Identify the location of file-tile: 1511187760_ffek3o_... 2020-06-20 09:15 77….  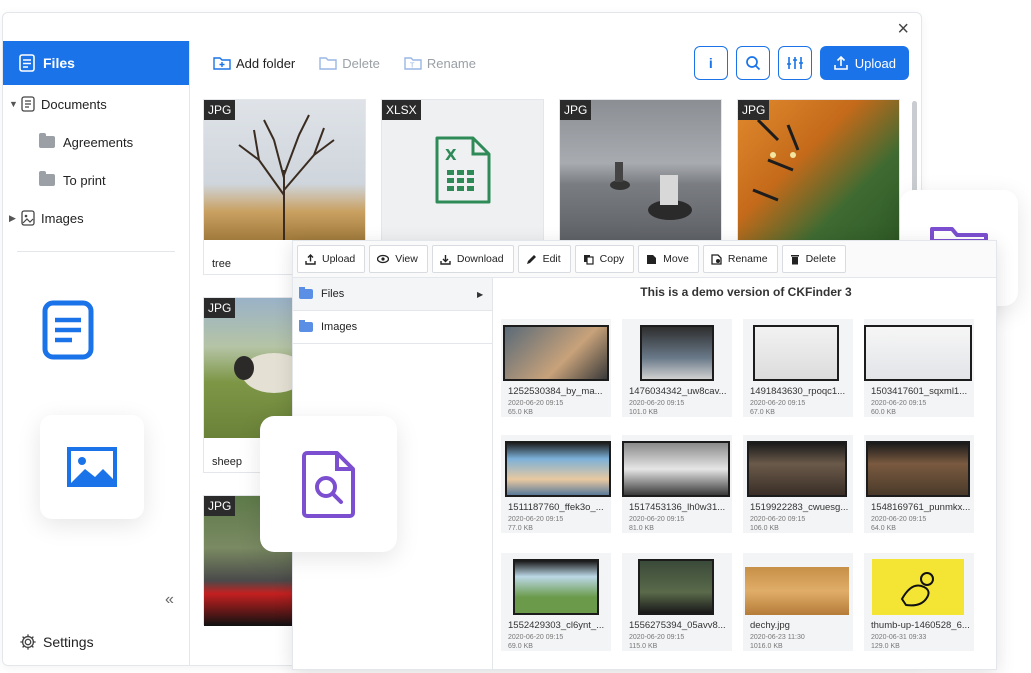
(556, 484).